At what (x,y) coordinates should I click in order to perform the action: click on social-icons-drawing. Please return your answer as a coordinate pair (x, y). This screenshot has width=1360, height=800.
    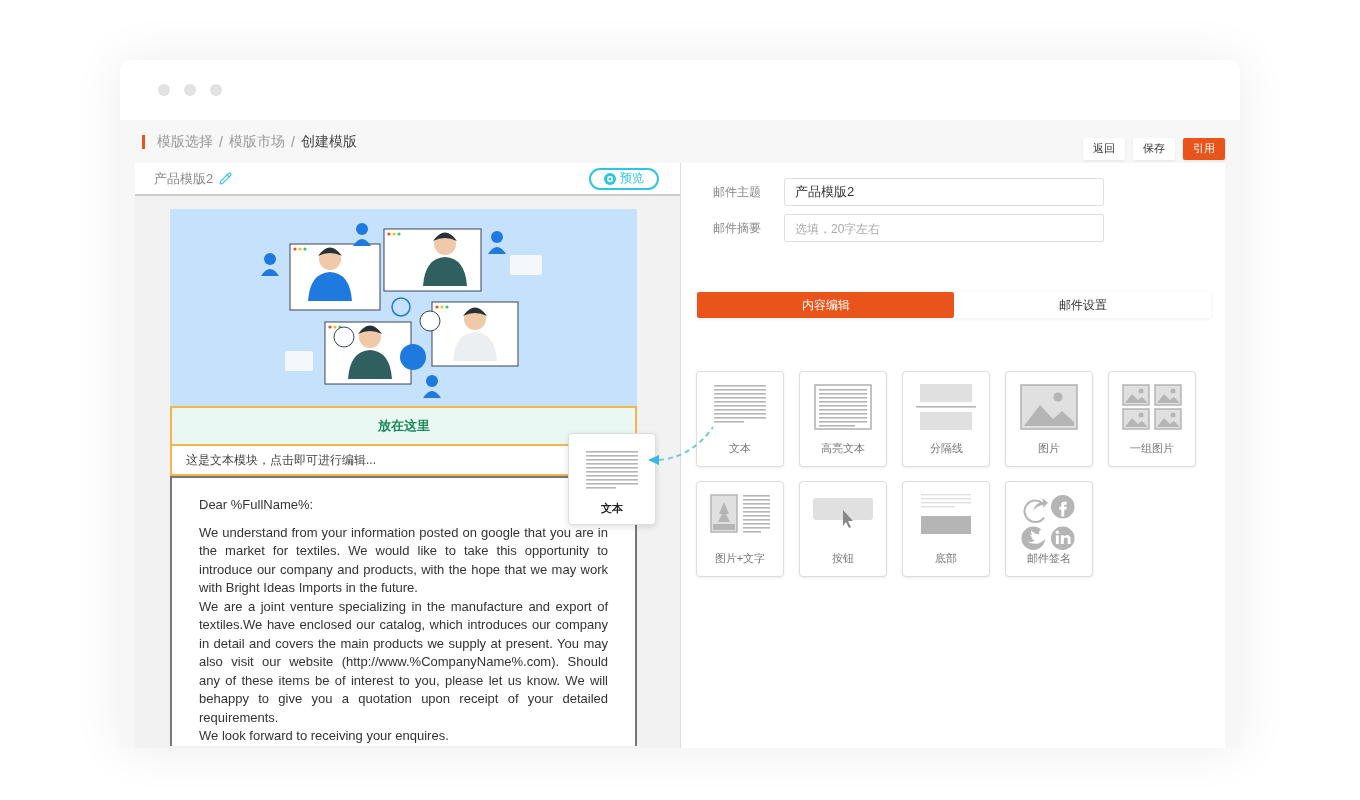
    Looking at the image, I should click on (1049, 522).